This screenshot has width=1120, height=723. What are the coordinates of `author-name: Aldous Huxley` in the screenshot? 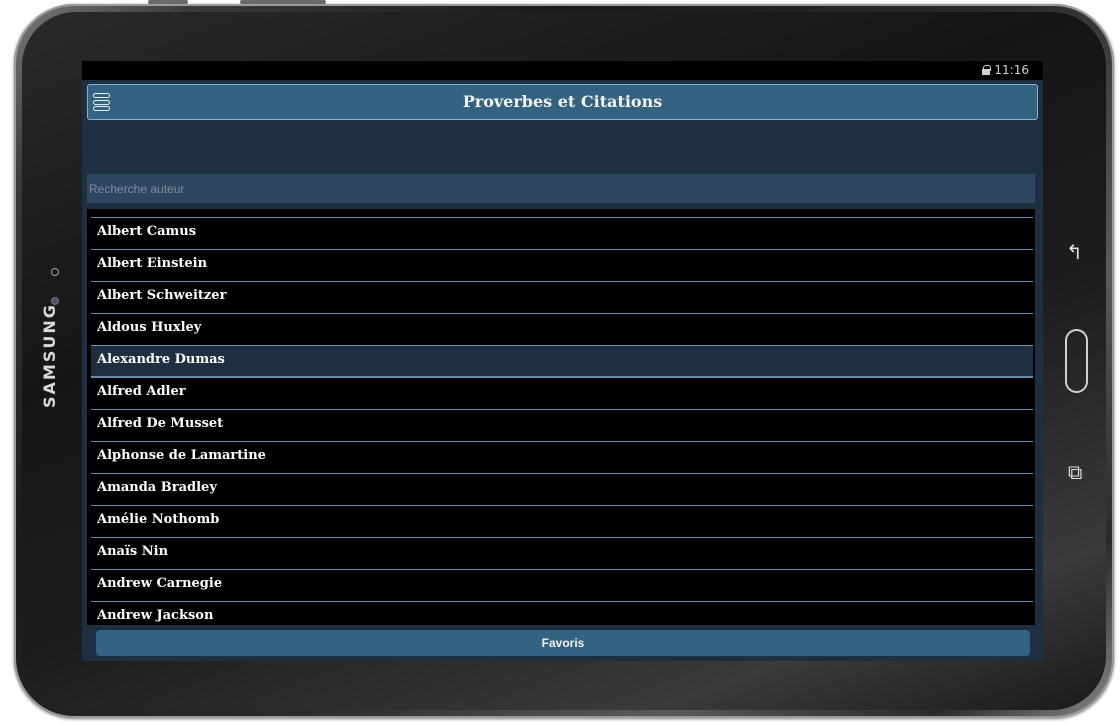 It's located at (149, 327).